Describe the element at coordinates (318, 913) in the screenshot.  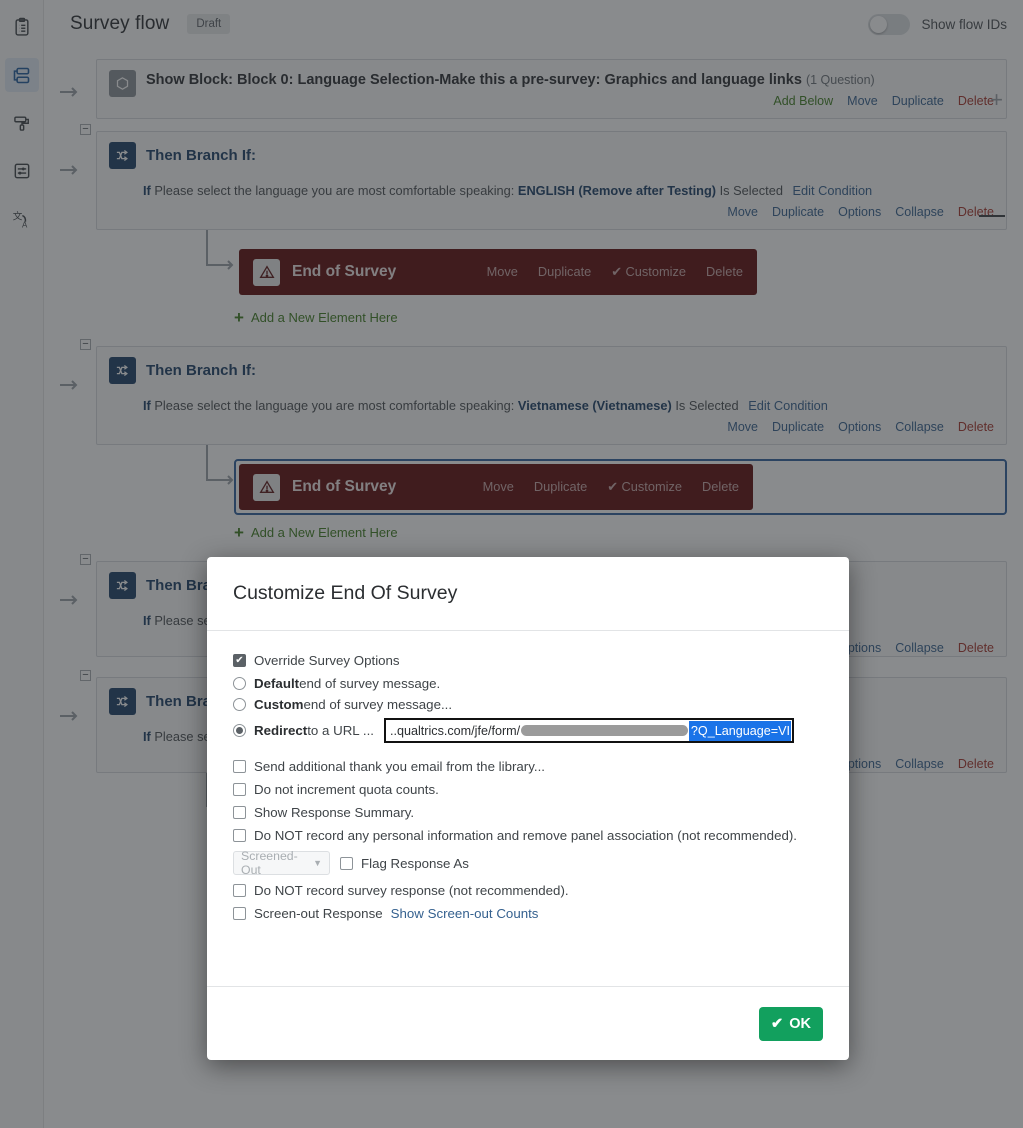
I see `screen-out-response-label: Screen-out Response` at that location.